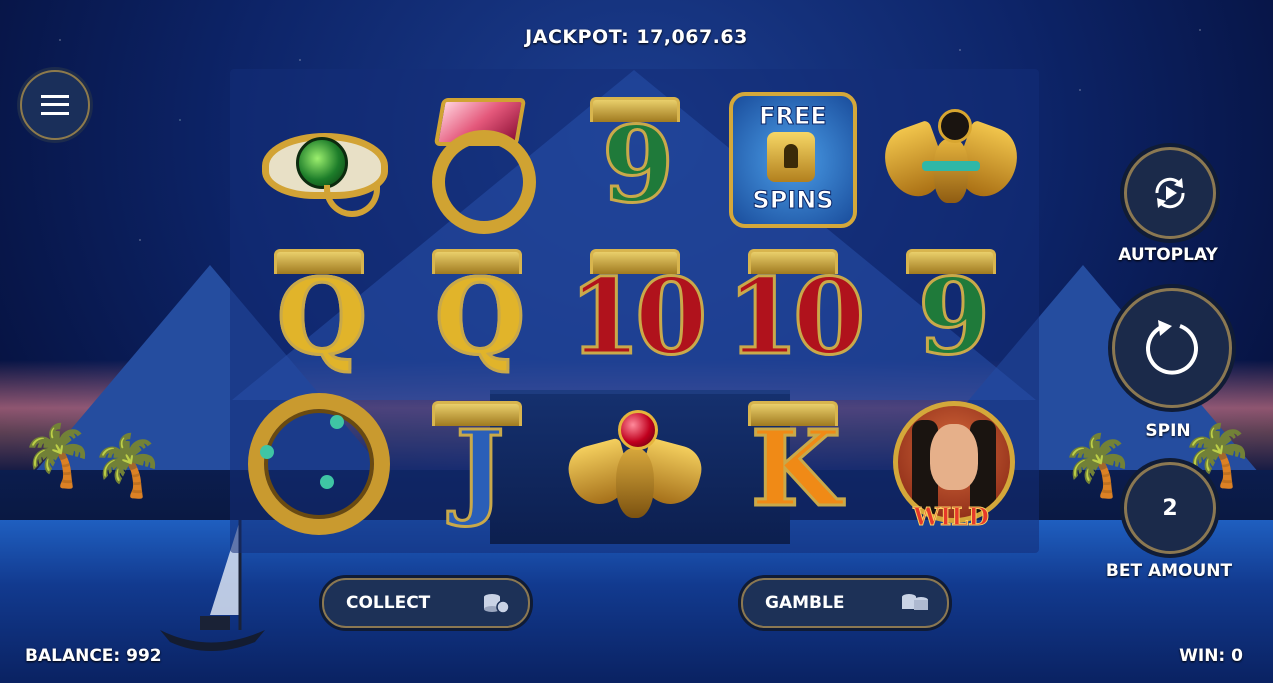 This screenshot has width=1273, height=683. I want to click on reel-cell: FREE SPINS, so click(793, 160).